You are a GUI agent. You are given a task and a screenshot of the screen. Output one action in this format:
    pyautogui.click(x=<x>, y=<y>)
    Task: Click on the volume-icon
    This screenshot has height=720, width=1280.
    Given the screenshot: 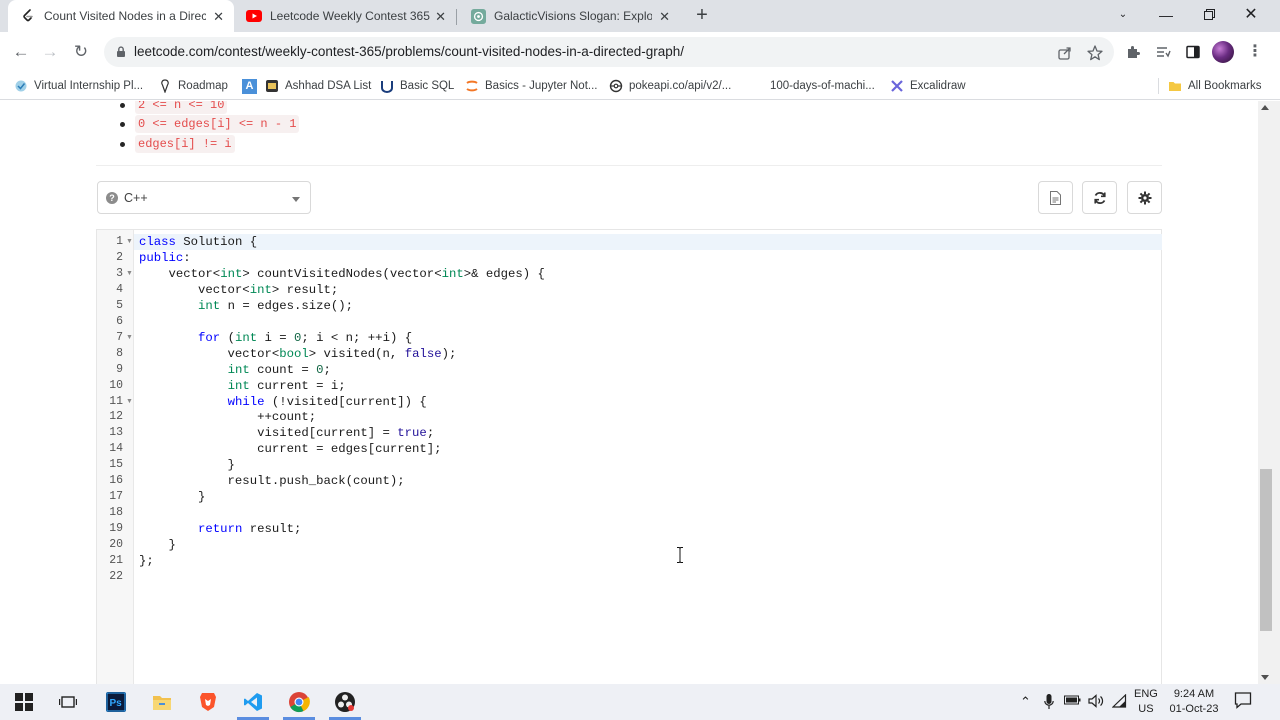 What is the action you would take?
    pyautogui.click(x=1096, y=702)
    